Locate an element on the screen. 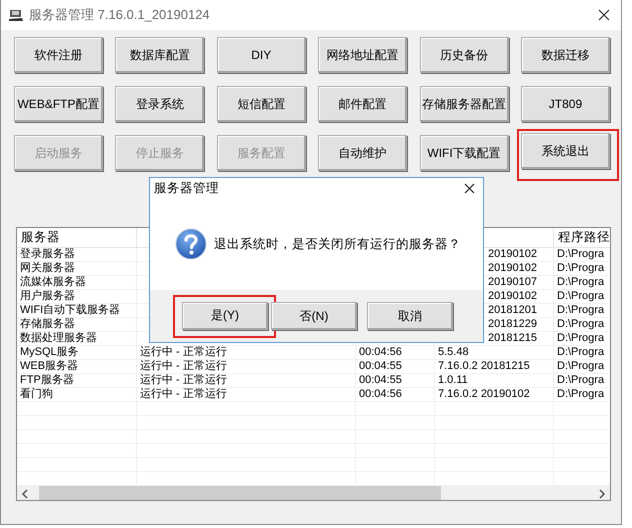  toolbar-button: 系统退出 is located at coordinates (565, 151).